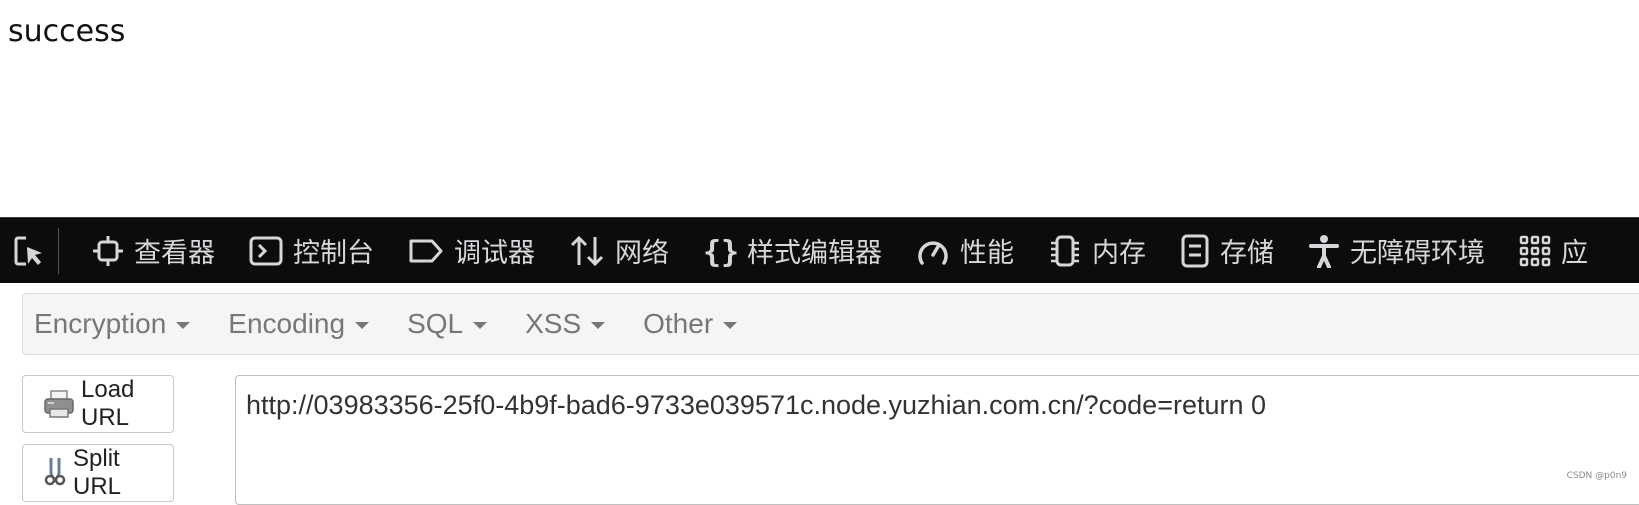 This screenshot has height=505, width=1639. What do you see at coordinates (587, 250) in the screenshot?
I see `network-icon` at bounding box center [587, 250].